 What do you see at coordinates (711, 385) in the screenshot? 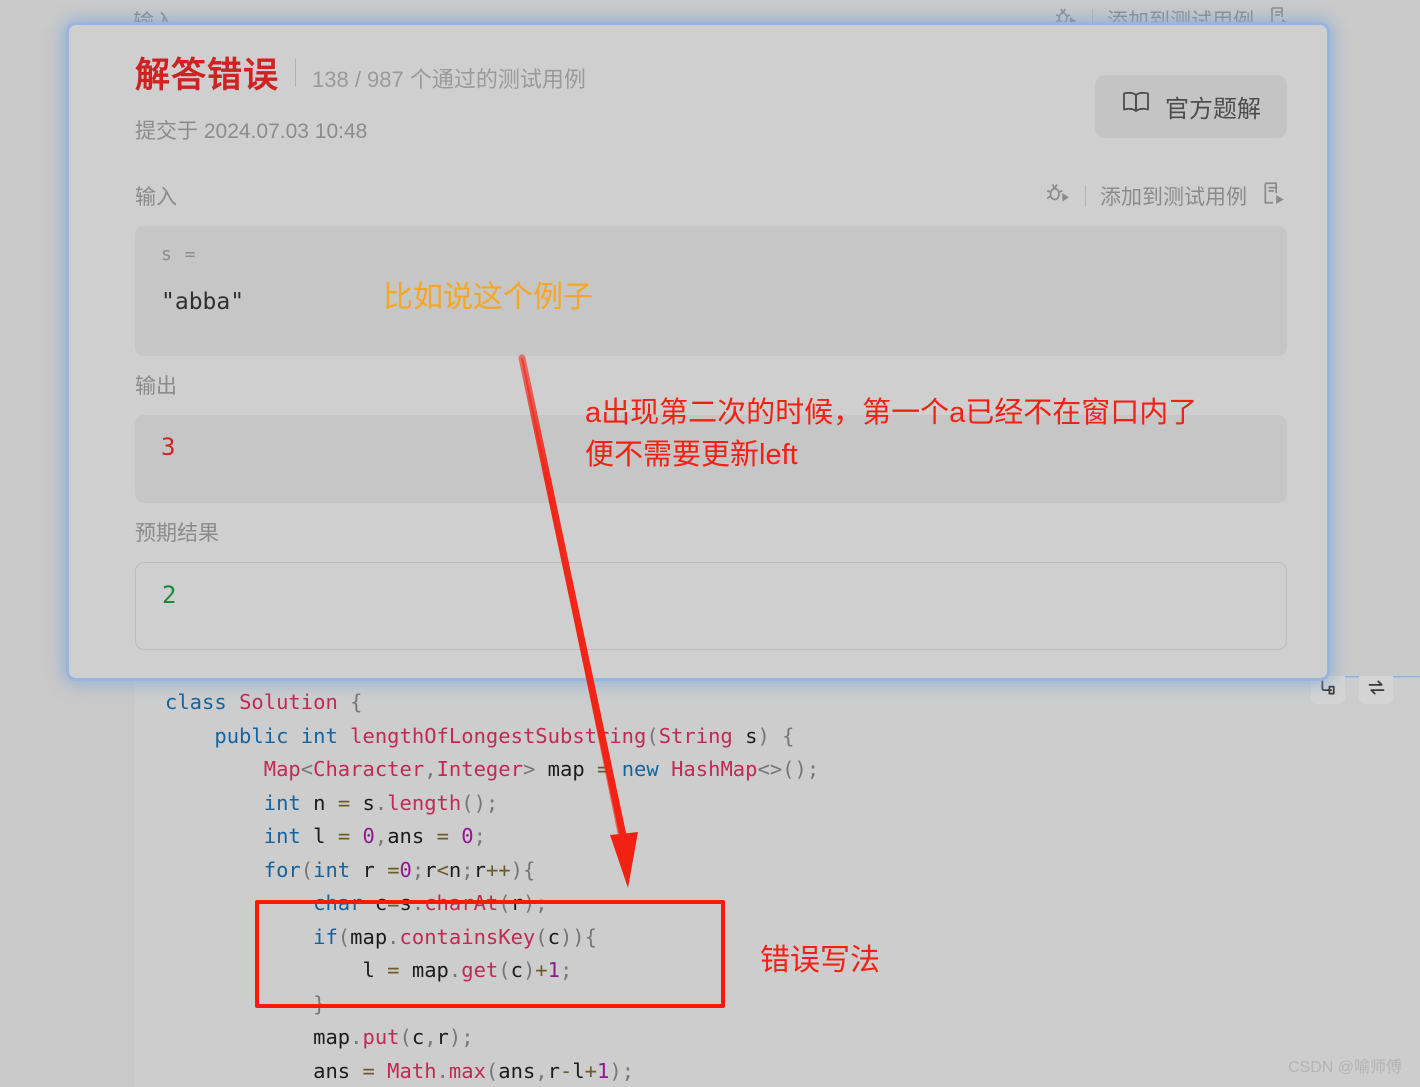
I see `output-section-head: 输出` at bounding box center [711, 385].